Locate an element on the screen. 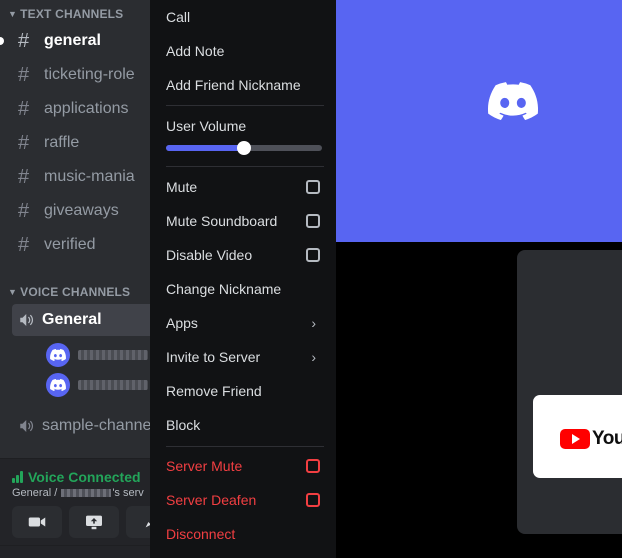 The height and width of the screenshot is (558, 622). voice-status-panel: Voice Connected General / 's serv is located at coordinates (80, 508).